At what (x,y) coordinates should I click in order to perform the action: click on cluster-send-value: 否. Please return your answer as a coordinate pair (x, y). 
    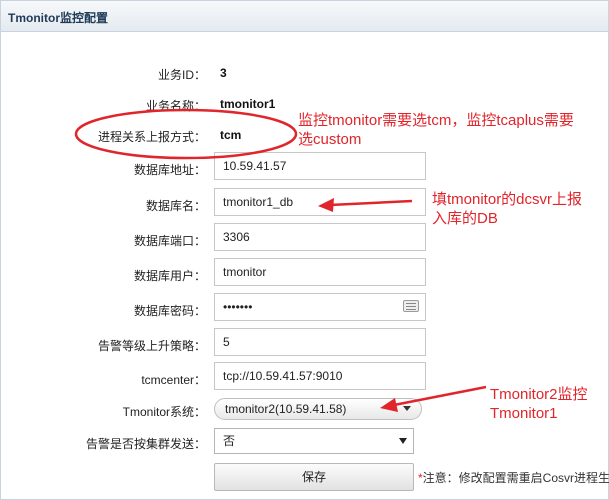
    Looking at the image, I should click on (229, 441).